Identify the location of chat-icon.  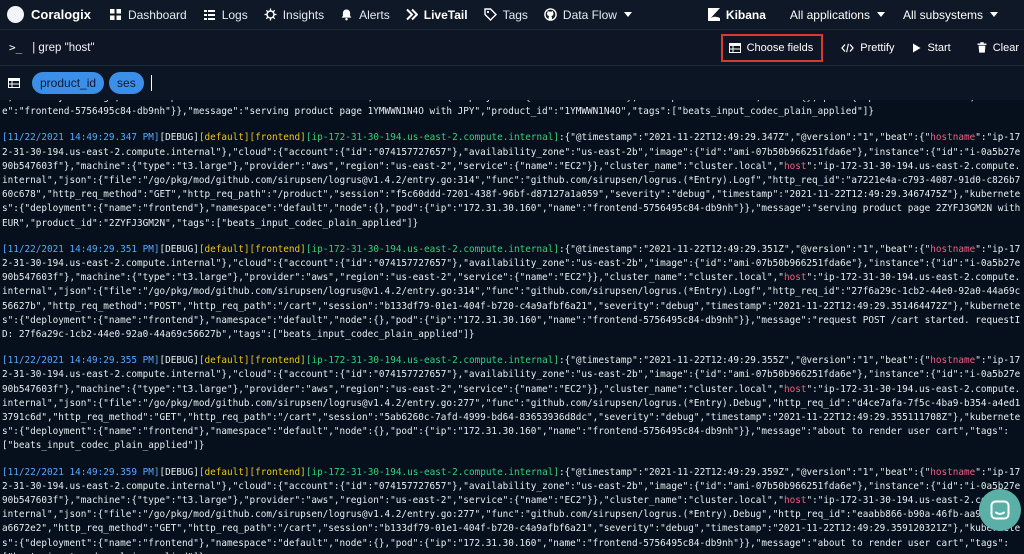
(1000, 510).